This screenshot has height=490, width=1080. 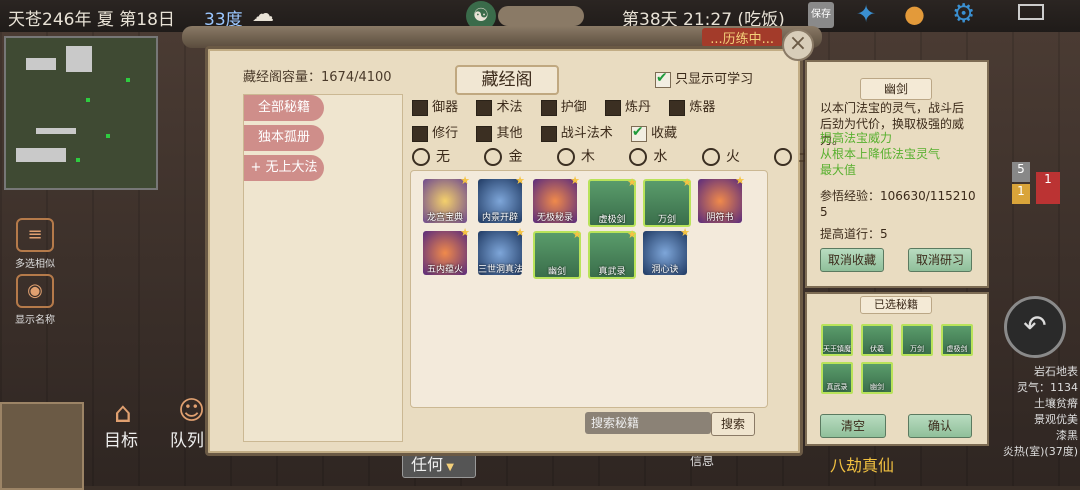 I want to click on detail-desc-line: 以本门法宝的灵气，战斗后, so click(x=892, y=108).